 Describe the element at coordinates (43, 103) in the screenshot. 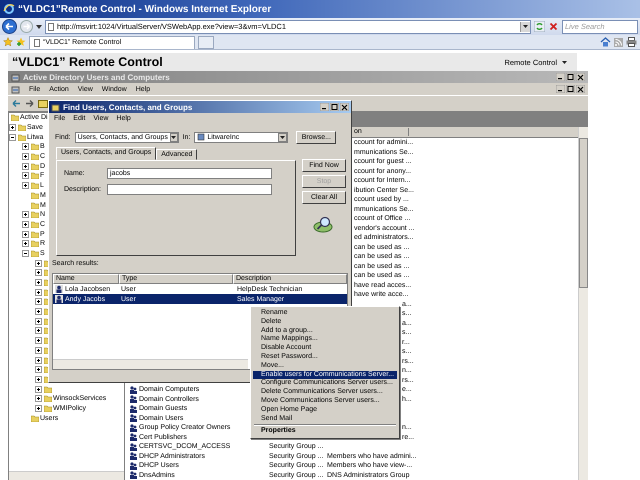

I see `up-folder-icon` at that location.